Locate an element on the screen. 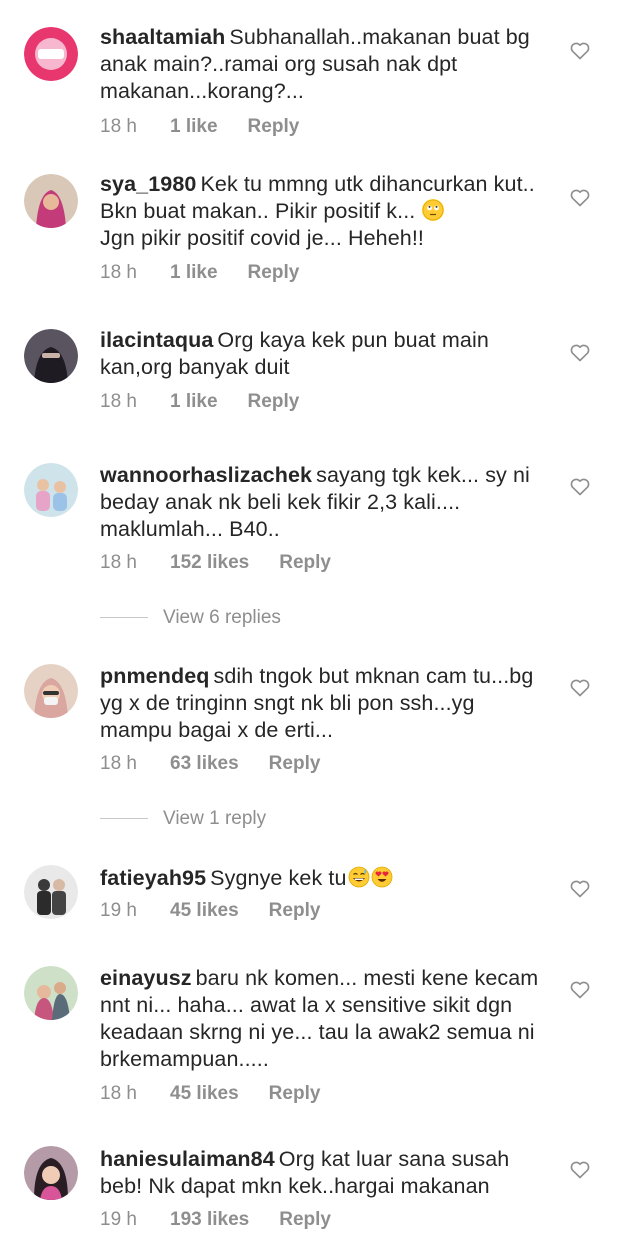  comment-meta: 18 h 152 likes Reply is located at coordinates (215, 563).